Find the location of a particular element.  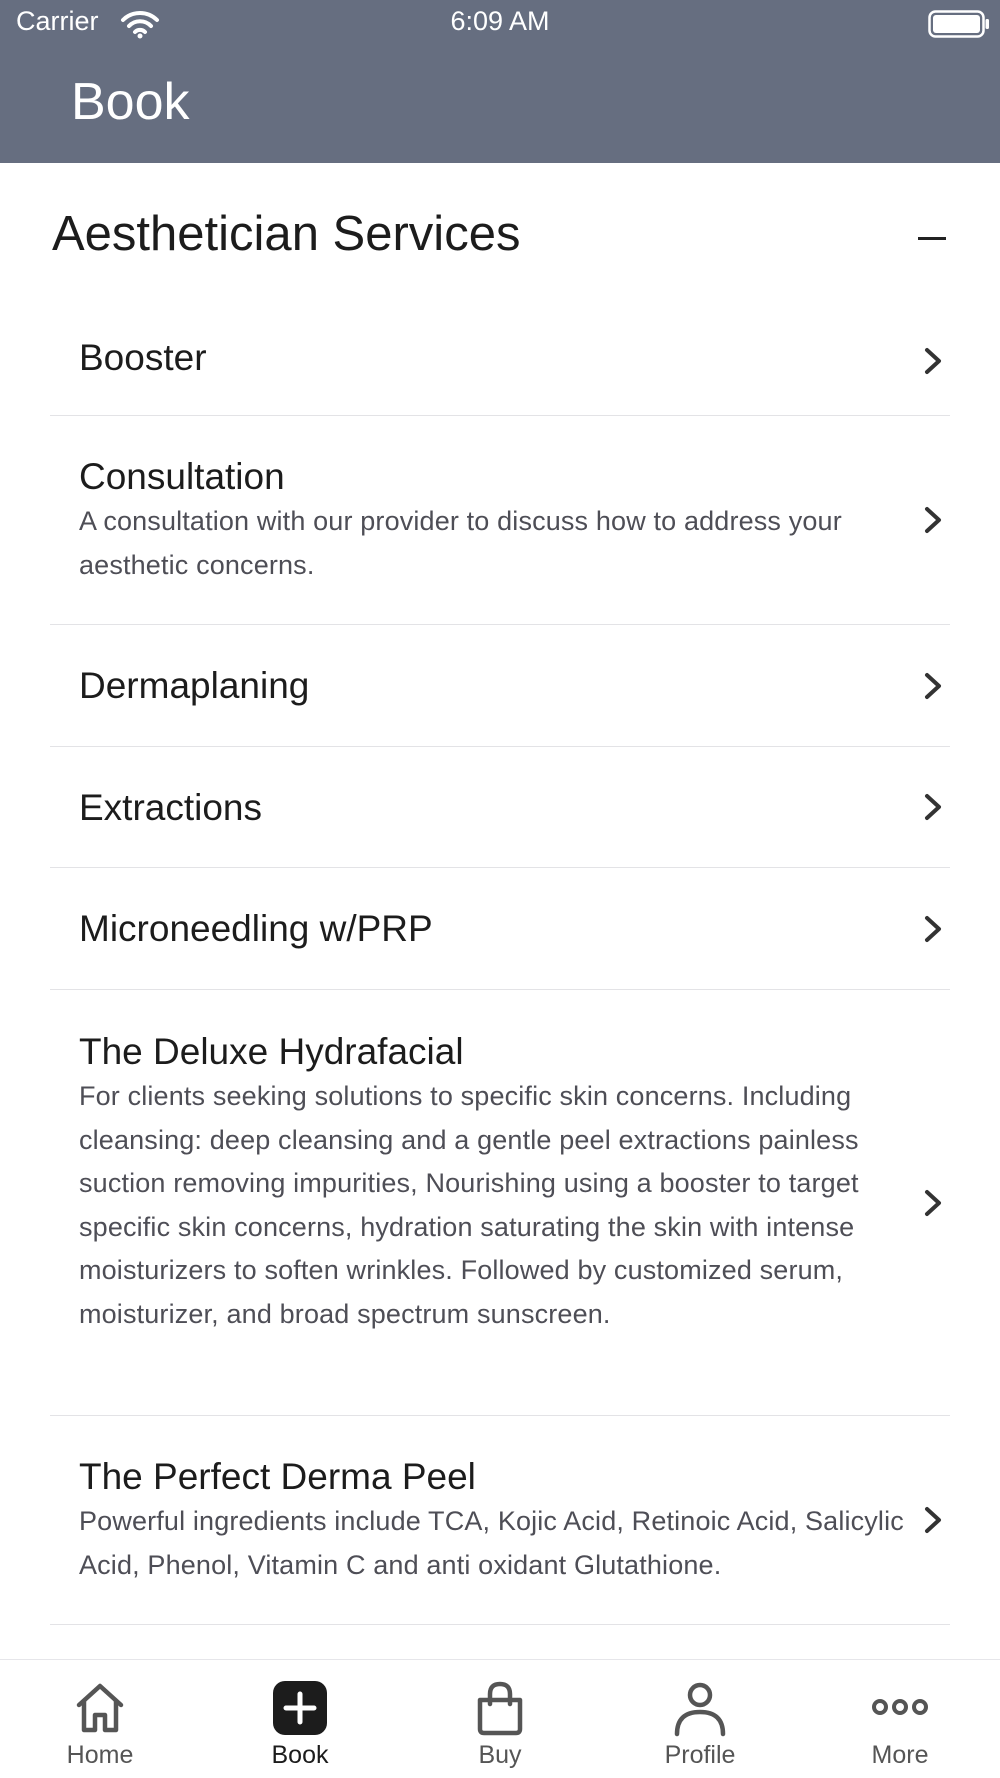

shopping-bag-icon is located at coordinates (500, 1708).